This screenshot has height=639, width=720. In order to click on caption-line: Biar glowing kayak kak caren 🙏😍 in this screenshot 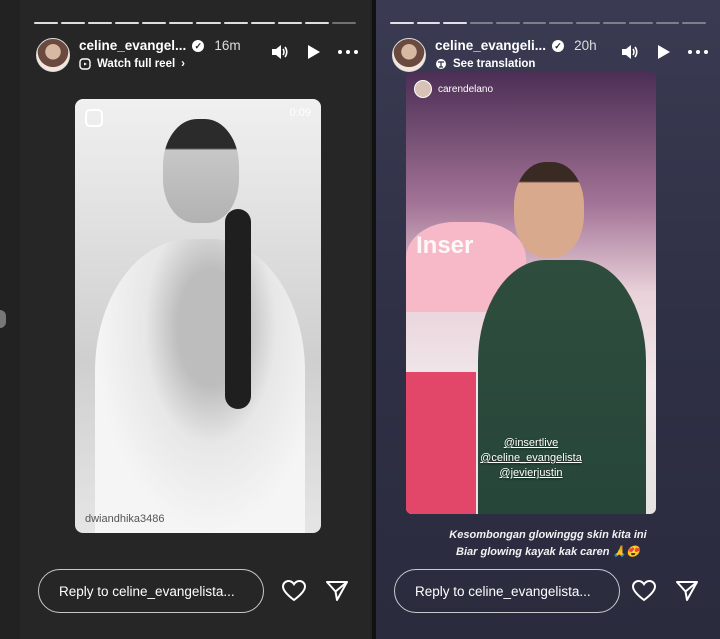, I will do `click(548, 552)`.